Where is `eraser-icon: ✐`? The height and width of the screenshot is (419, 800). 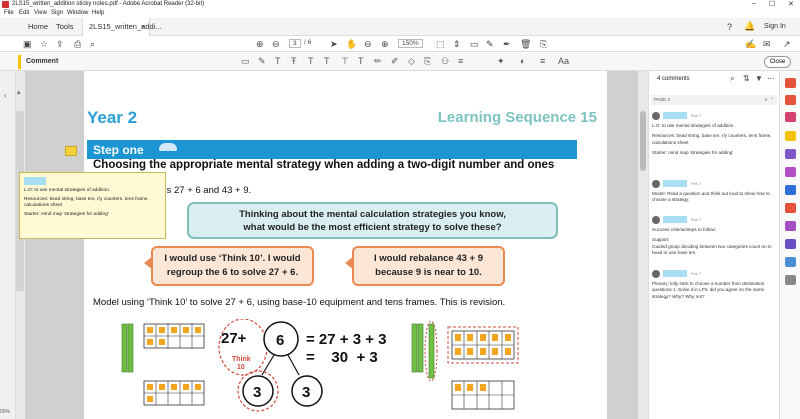 eraser-icon: ✐ is located at coordinates (395, 61).